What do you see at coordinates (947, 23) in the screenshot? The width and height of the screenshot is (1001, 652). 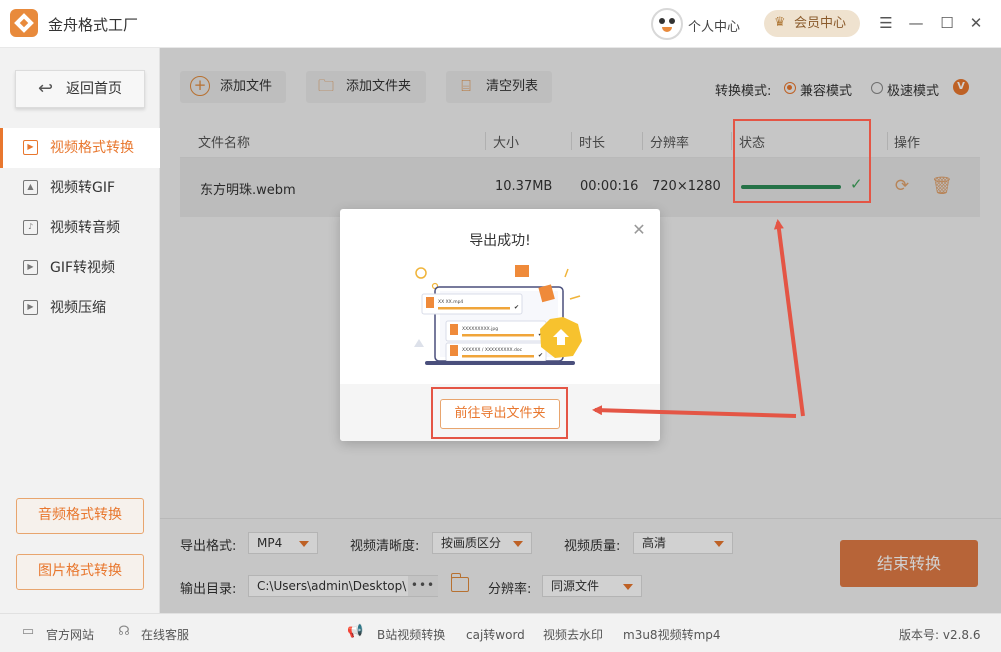 I see `maximize-icon: ☐` at bounding box center [947, 23].